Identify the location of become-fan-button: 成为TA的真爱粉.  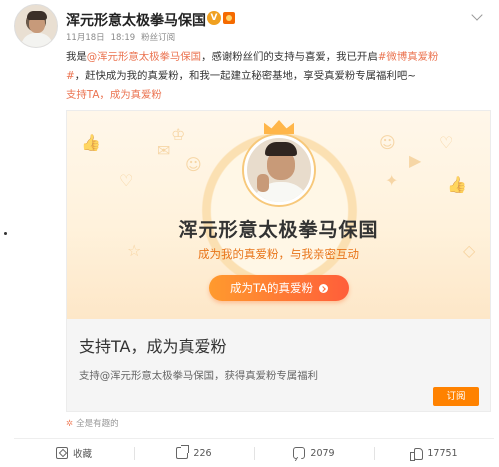
(279, 288).